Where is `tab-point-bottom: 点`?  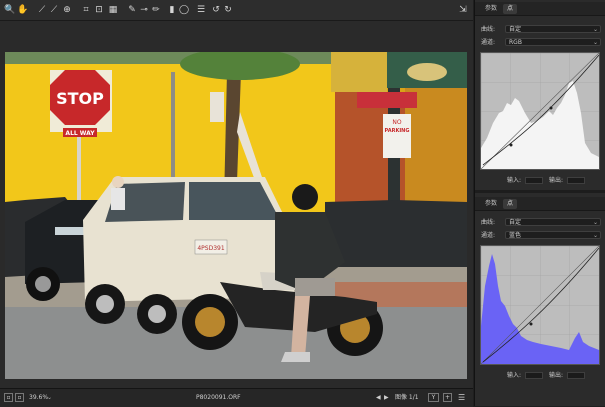
tab-point-bottom: 点 is located at coordinates (510, 204).